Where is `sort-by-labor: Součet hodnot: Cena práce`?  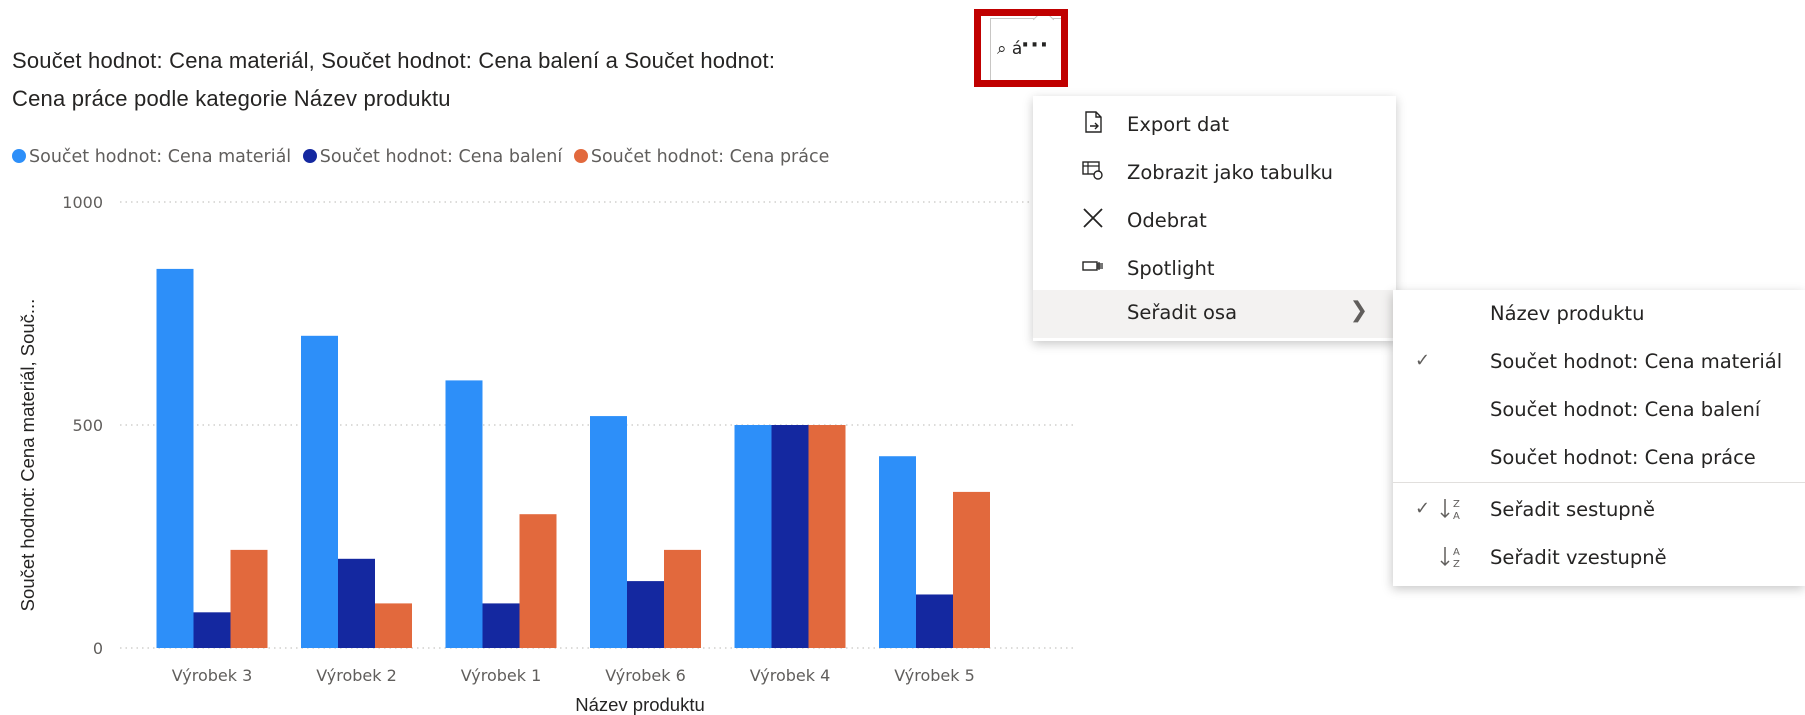 sort-by-labor: Součet hodnot: Cena práce is located at coordinates (1599, 458).